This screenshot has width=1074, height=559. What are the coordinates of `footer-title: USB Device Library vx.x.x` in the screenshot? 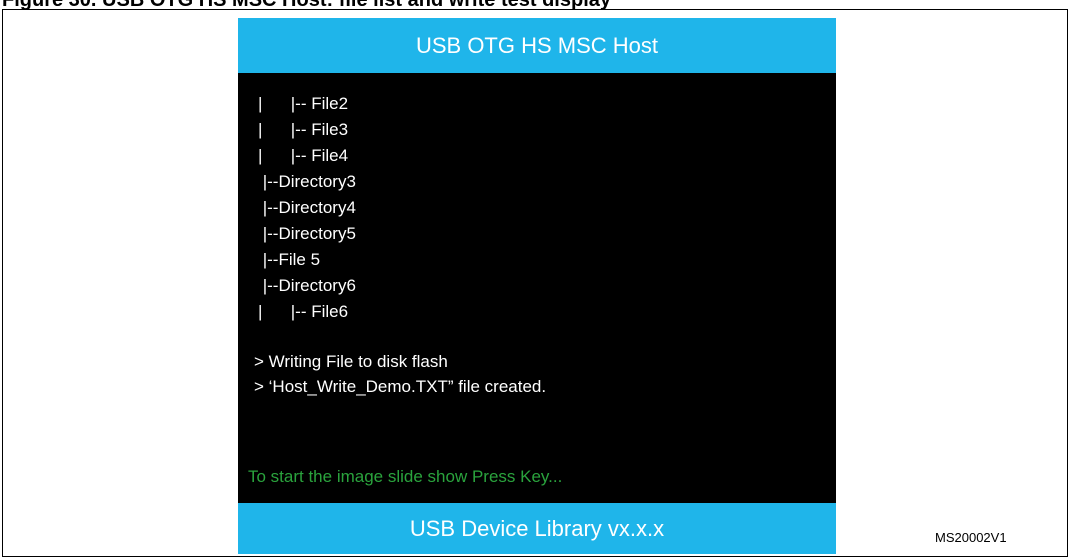 It's located at (537, 528).